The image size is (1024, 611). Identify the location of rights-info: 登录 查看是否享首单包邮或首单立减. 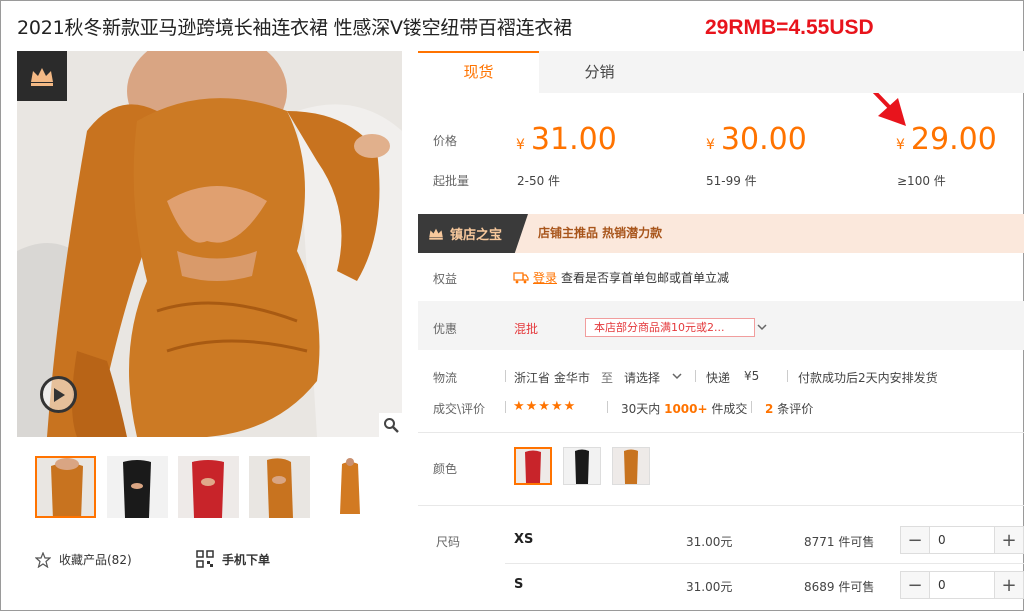
(621, 277).